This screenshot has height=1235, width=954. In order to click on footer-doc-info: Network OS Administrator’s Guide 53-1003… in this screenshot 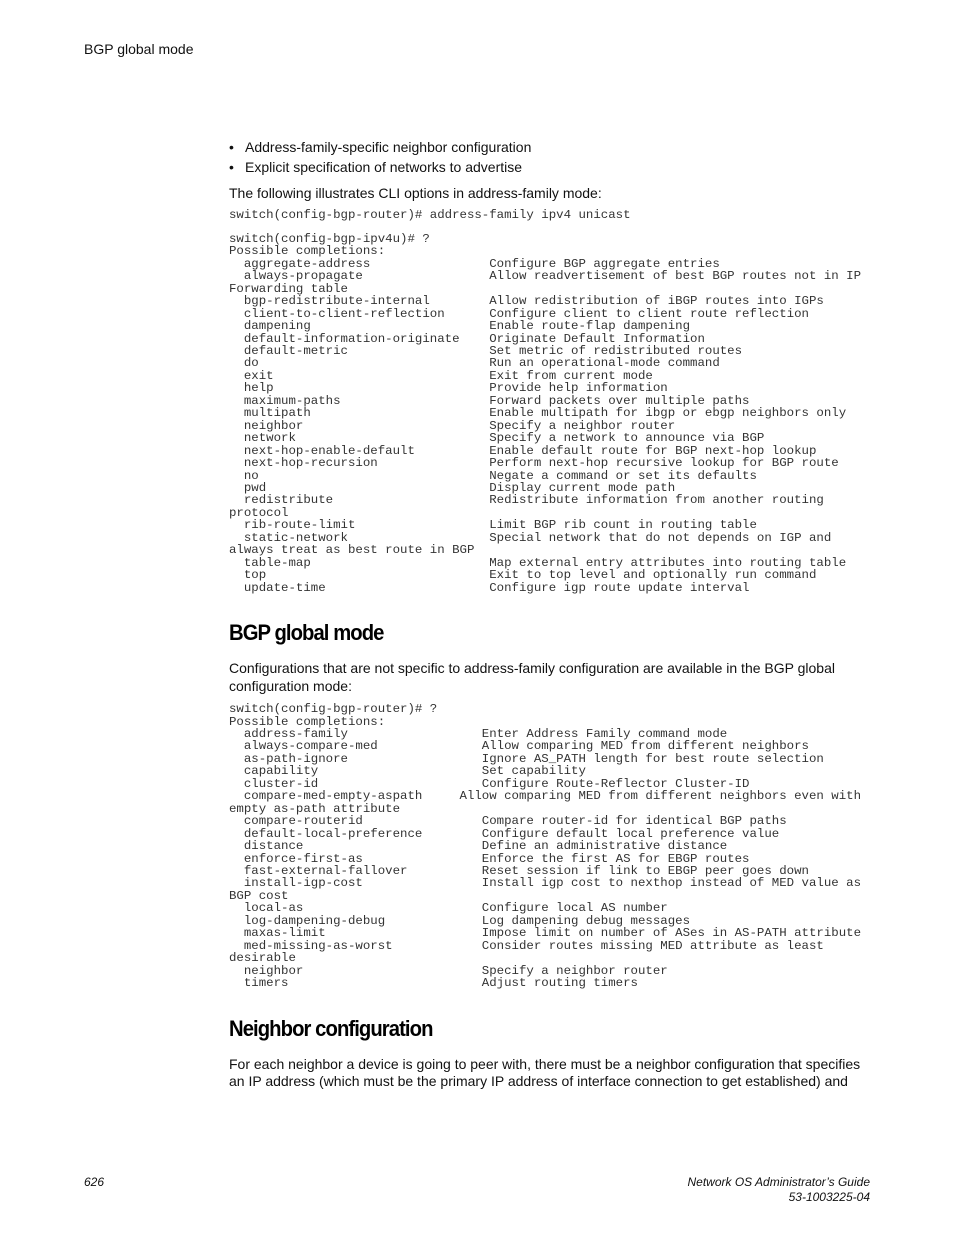, I will do `click(778, 1190)`.